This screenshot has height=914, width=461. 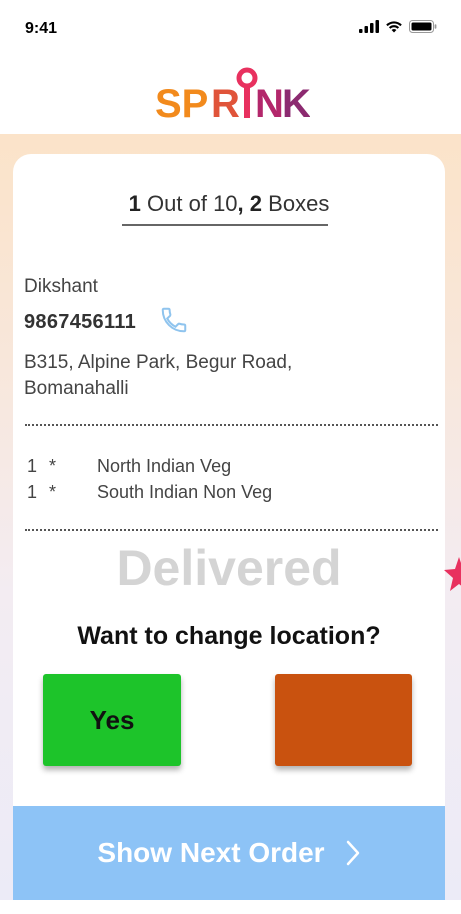 I want to click on change-location-question: Want to change location?, so click(x=229, y=636).